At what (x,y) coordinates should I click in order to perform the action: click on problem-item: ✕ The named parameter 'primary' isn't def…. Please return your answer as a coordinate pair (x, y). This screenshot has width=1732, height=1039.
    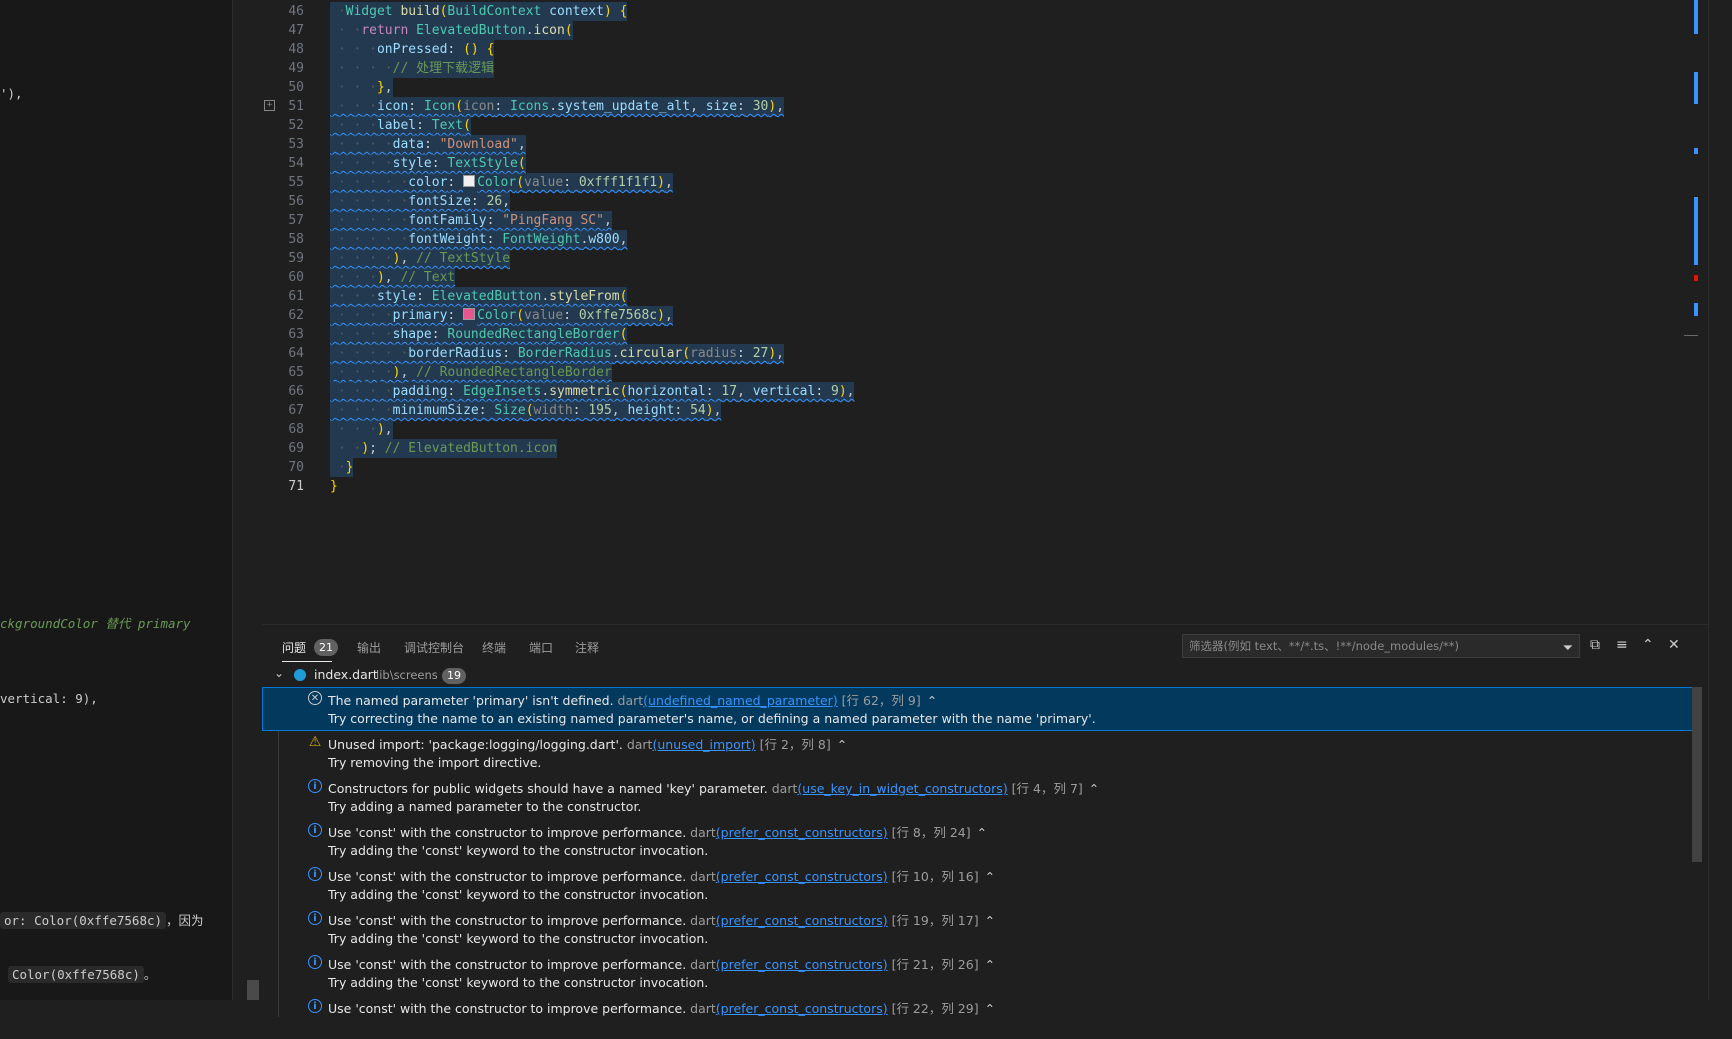
    Looking at the image, I should click on (979, 709).